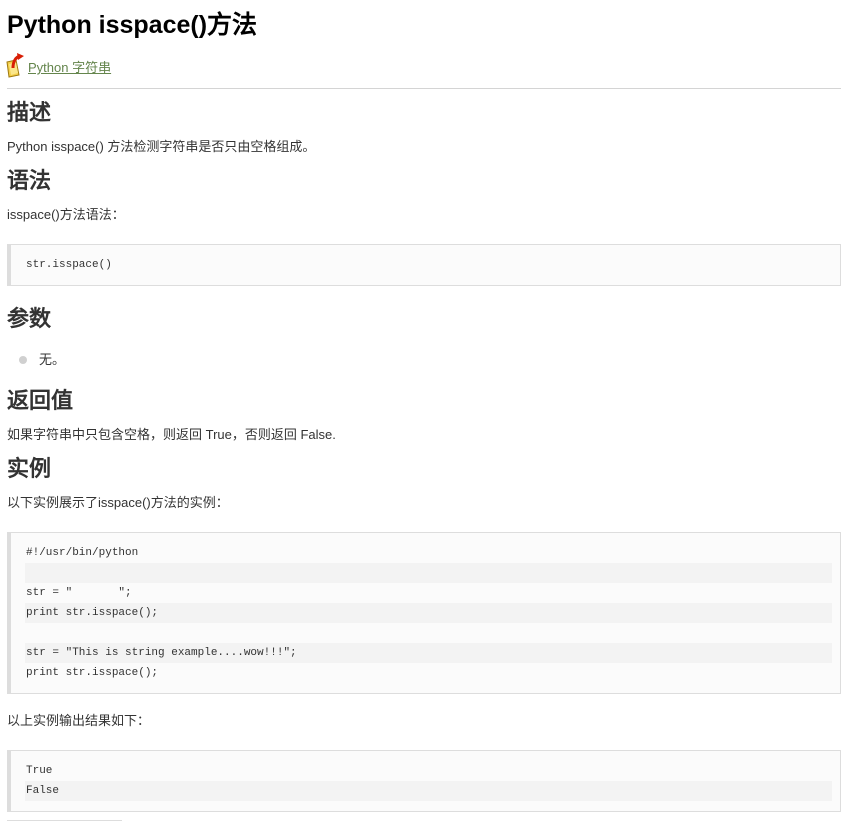 Image resolution: width=848 pixels, height=823 pixels. I want to click on syntax-code-block: str.isspace(), so click(424, 265).